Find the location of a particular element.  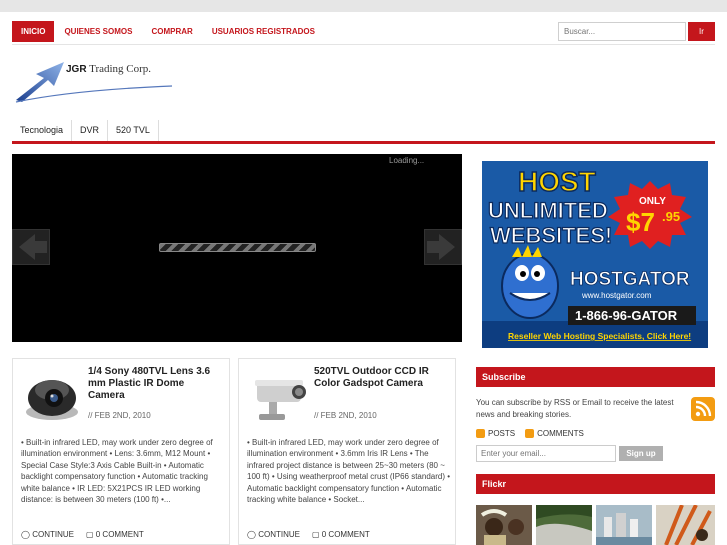

cat-tecnologia: Tecnologia is located at coordinates (42, 130).